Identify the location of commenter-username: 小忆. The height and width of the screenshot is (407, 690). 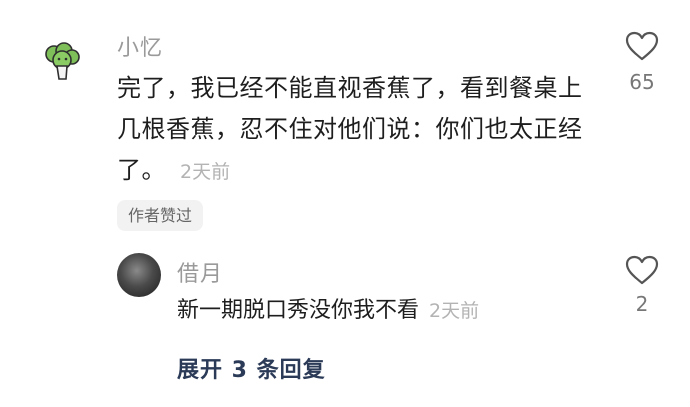
(140, 46).